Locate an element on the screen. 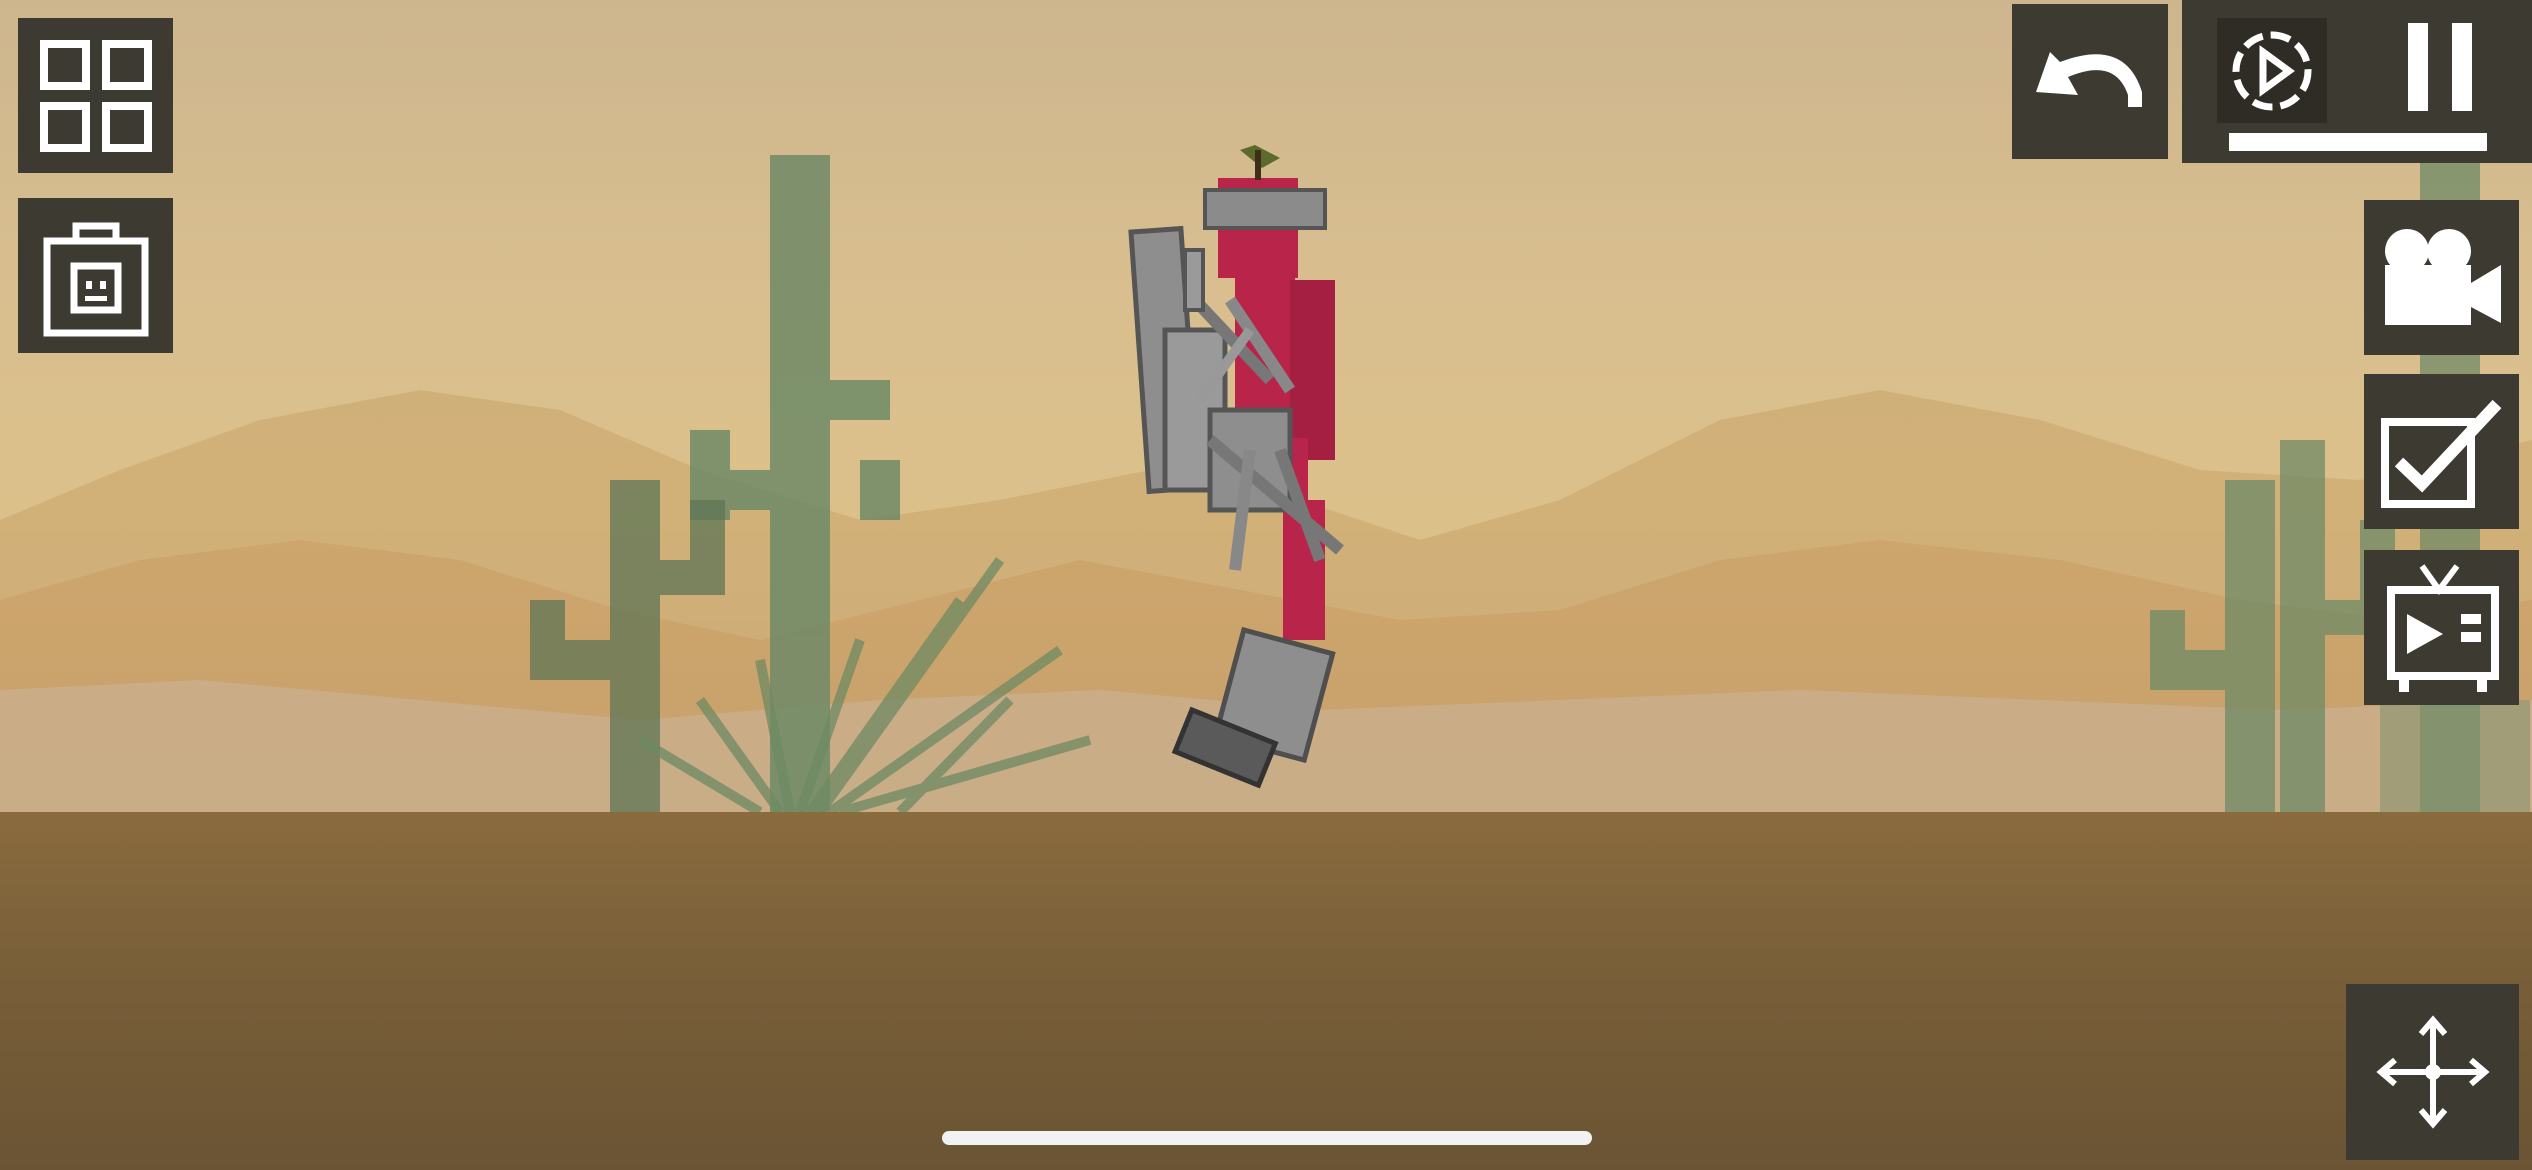 The width and height of the screenshot is (2532, 1170). checkbox-icon is located at coordinates (2440, 453).